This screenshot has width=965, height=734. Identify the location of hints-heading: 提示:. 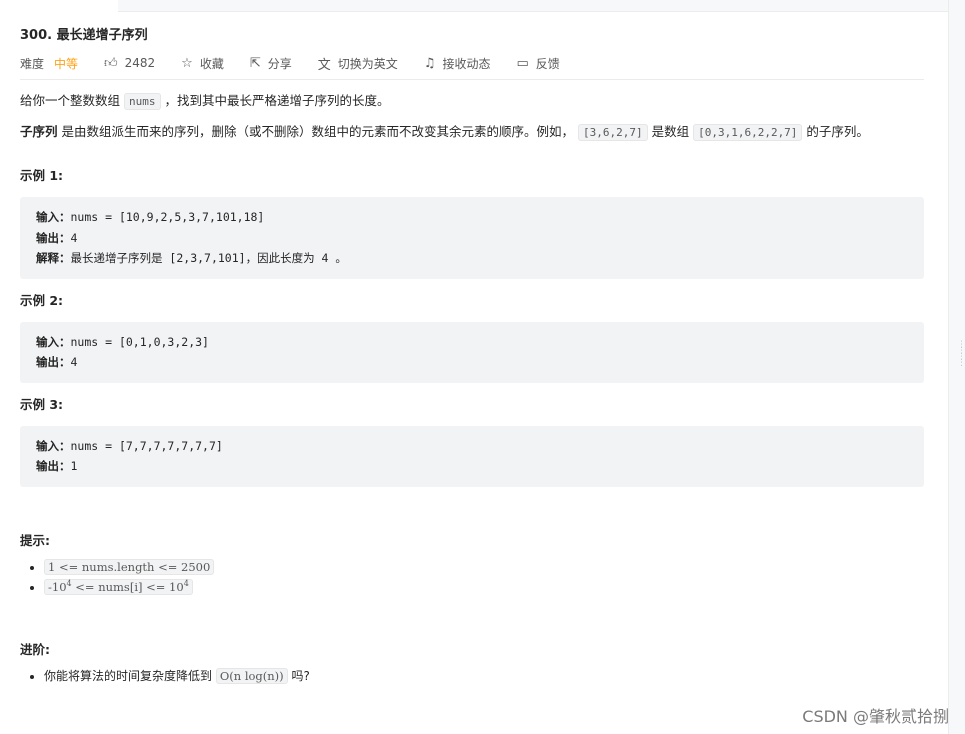
(35, 540).